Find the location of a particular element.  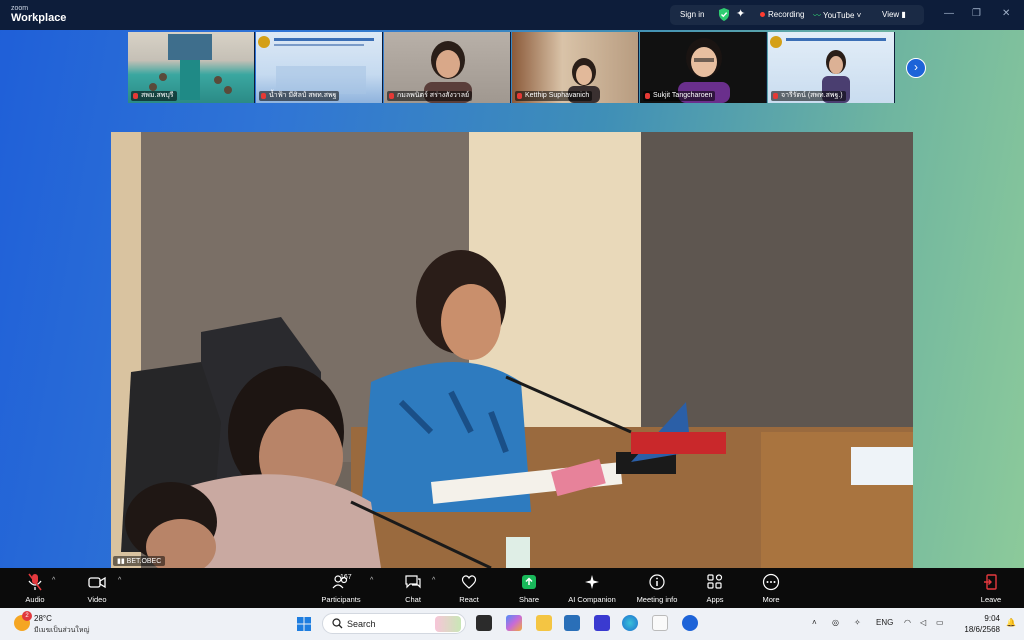

ai-sparkle-icon is located at coordinates (592, 582).